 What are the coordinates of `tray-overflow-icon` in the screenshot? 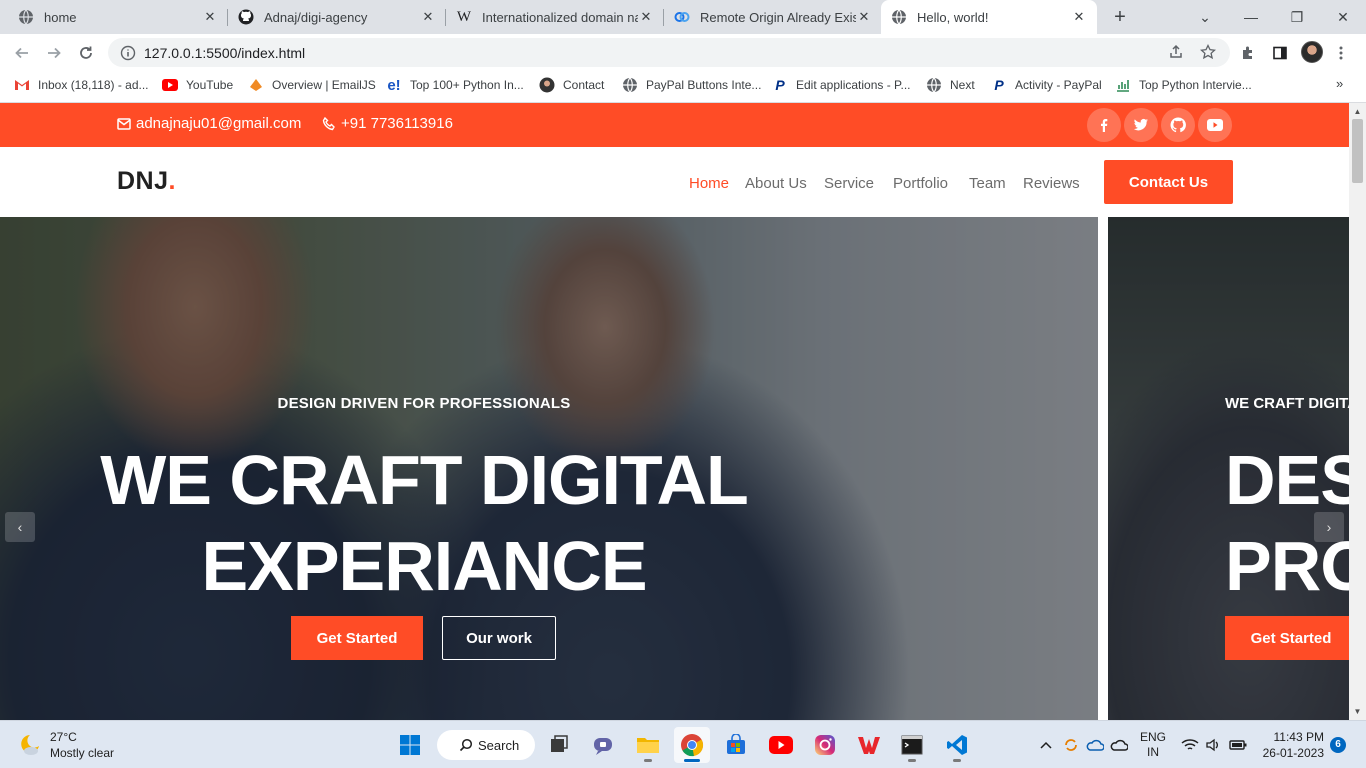 It's located at (1046, 744).